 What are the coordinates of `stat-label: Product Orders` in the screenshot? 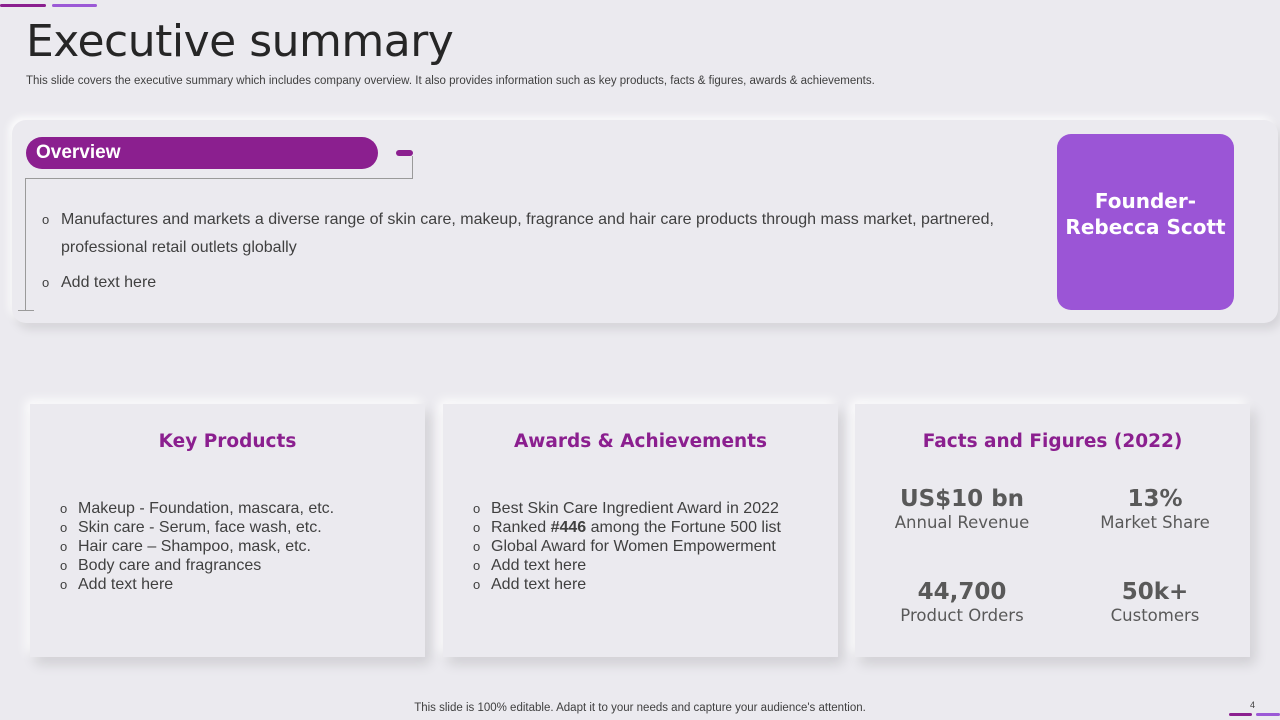 It's located at (962, 615).